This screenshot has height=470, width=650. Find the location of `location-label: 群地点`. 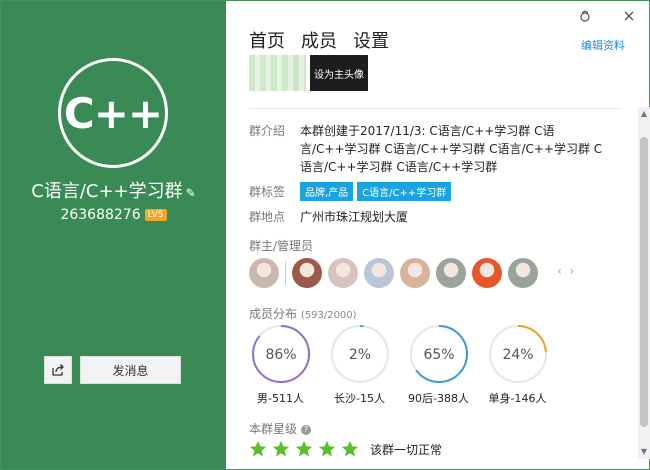

location-label: 群地点 is located at coordinates (267, 217).